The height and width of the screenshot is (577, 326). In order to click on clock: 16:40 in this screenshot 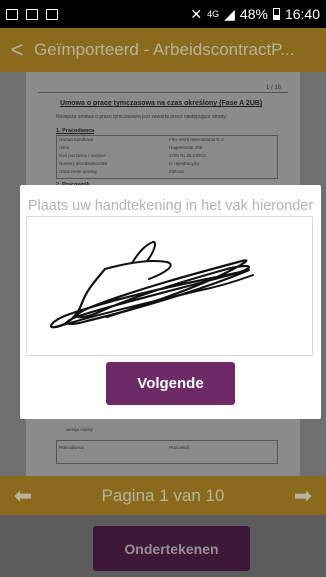, I will do `click(302, 14)`.